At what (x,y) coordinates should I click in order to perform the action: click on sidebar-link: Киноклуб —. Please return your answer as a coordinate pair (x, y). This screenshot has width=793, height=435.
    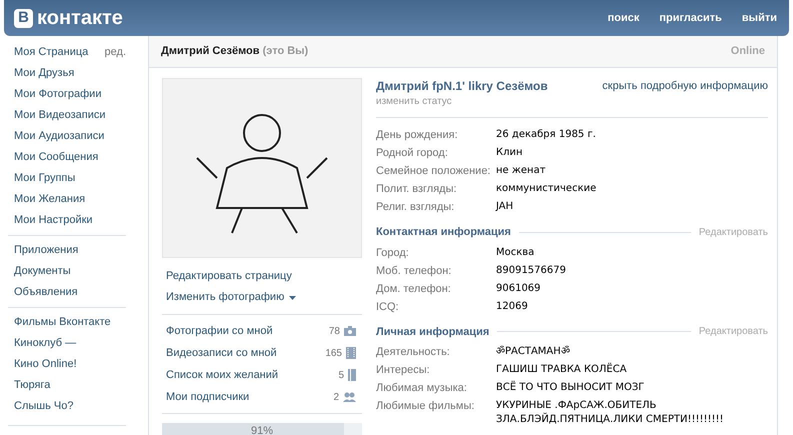
    Looking at the image, I should click on (45, 343).